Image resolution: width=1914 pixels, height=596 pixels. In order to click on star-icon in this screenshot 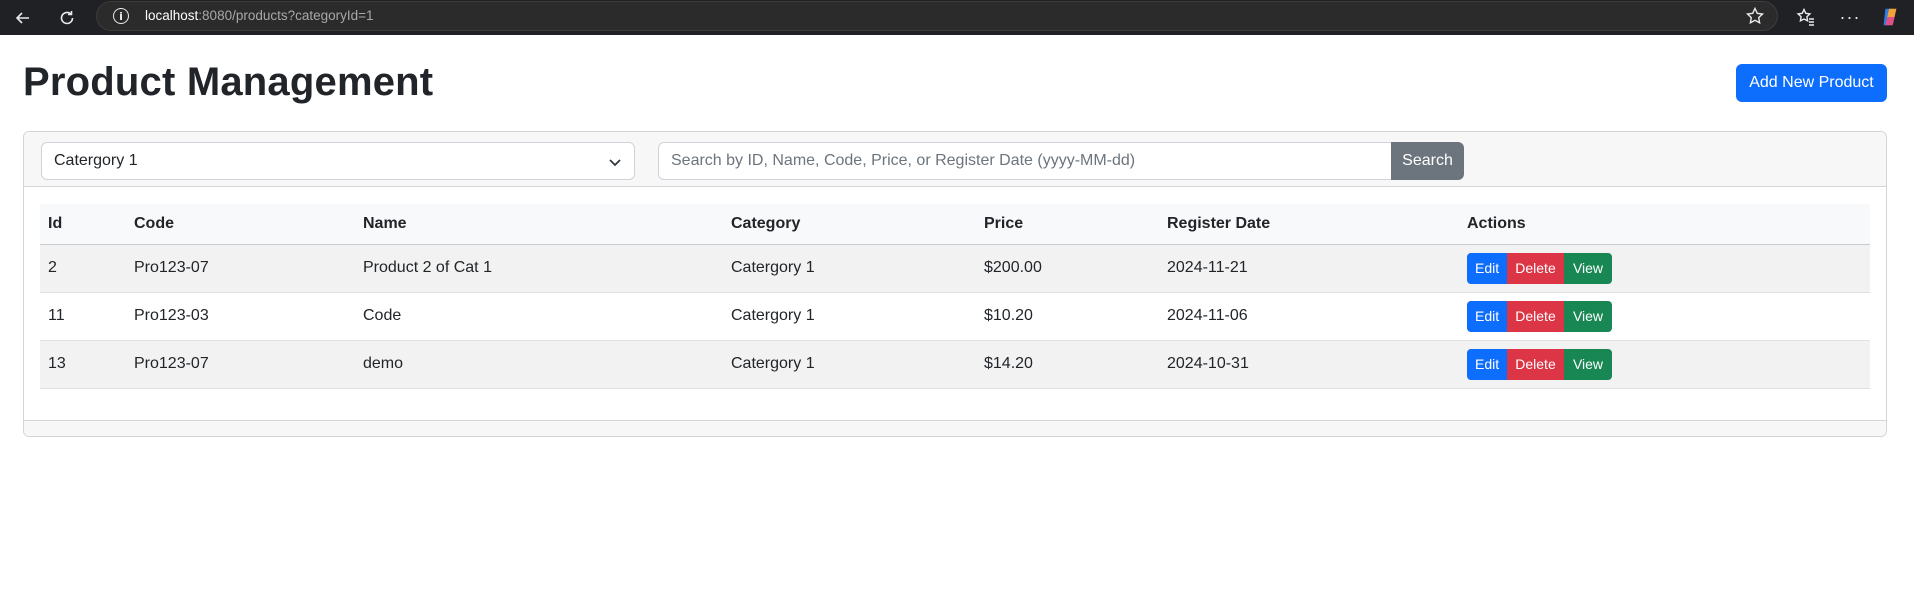, I will do `click(1755, 16)`.